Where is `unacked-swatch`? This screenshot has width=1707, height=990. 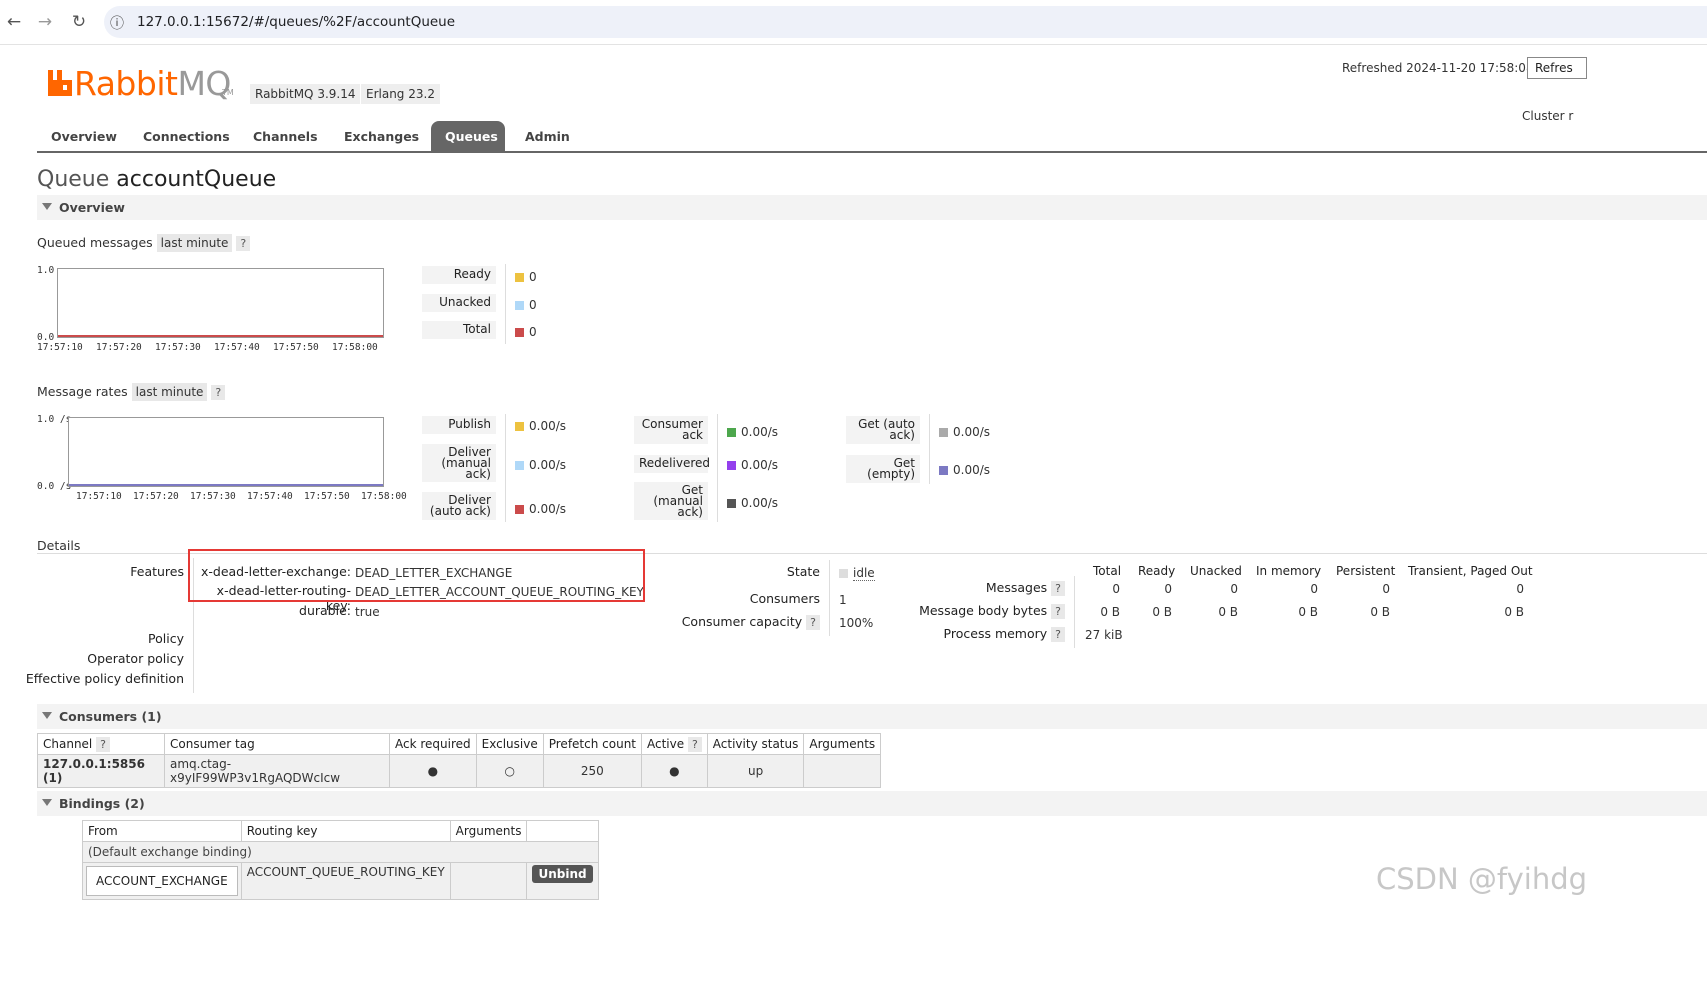
unacked-swatch is located at coordinates (519, 305).